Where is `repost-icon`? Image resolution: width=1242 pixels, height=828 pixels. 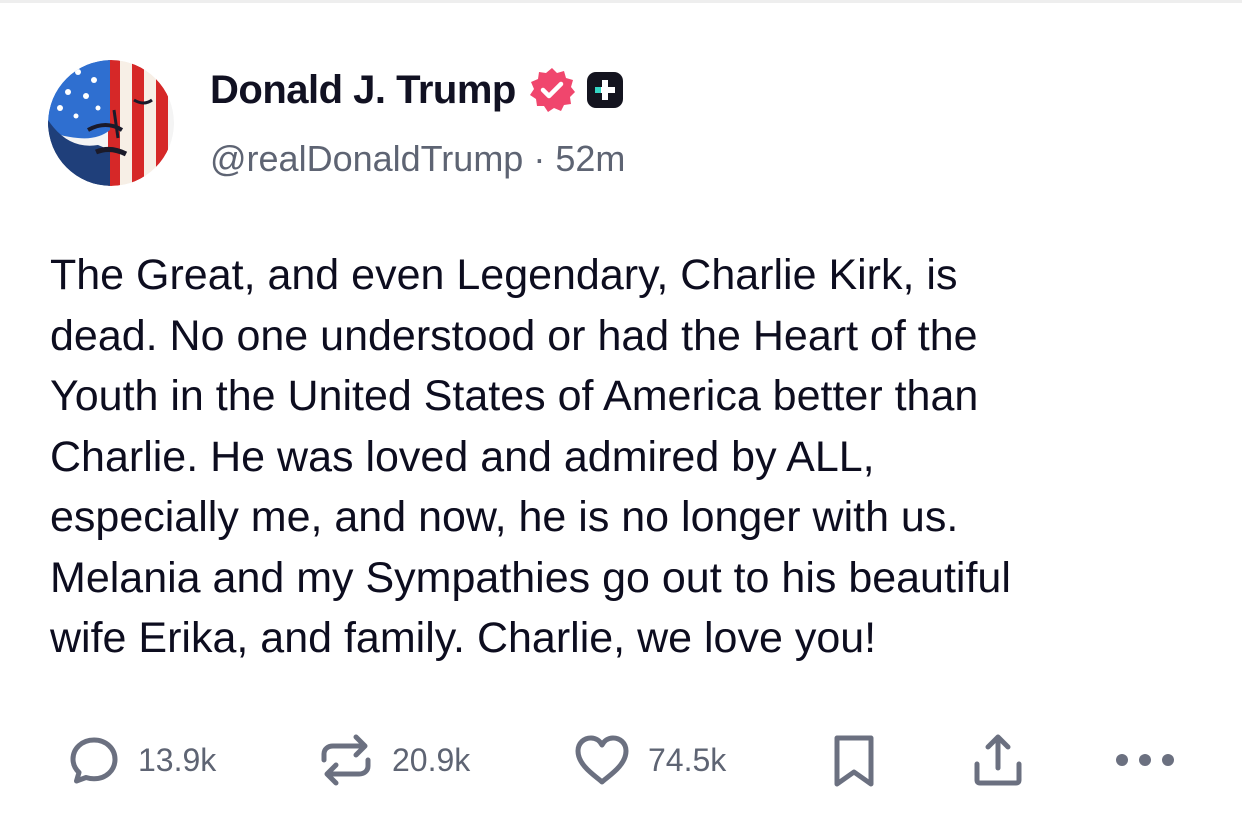 repost-icon is located at coordinates (346, 760).